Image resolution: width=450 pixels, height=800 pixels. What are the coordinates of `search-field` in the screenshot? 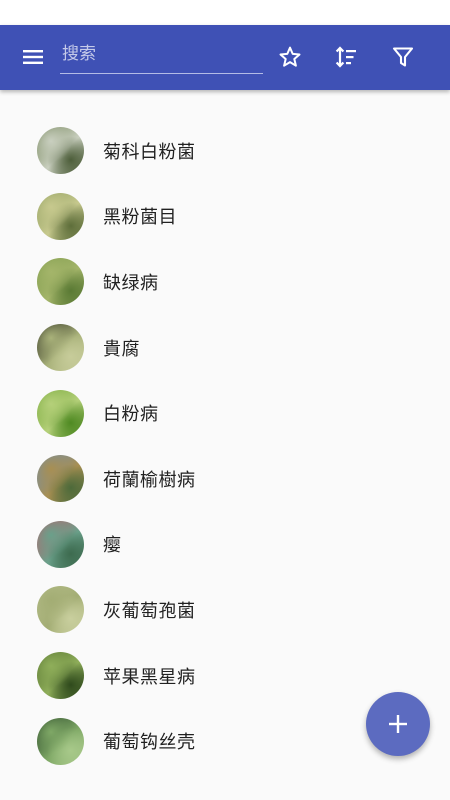 It's located at (161, 55).